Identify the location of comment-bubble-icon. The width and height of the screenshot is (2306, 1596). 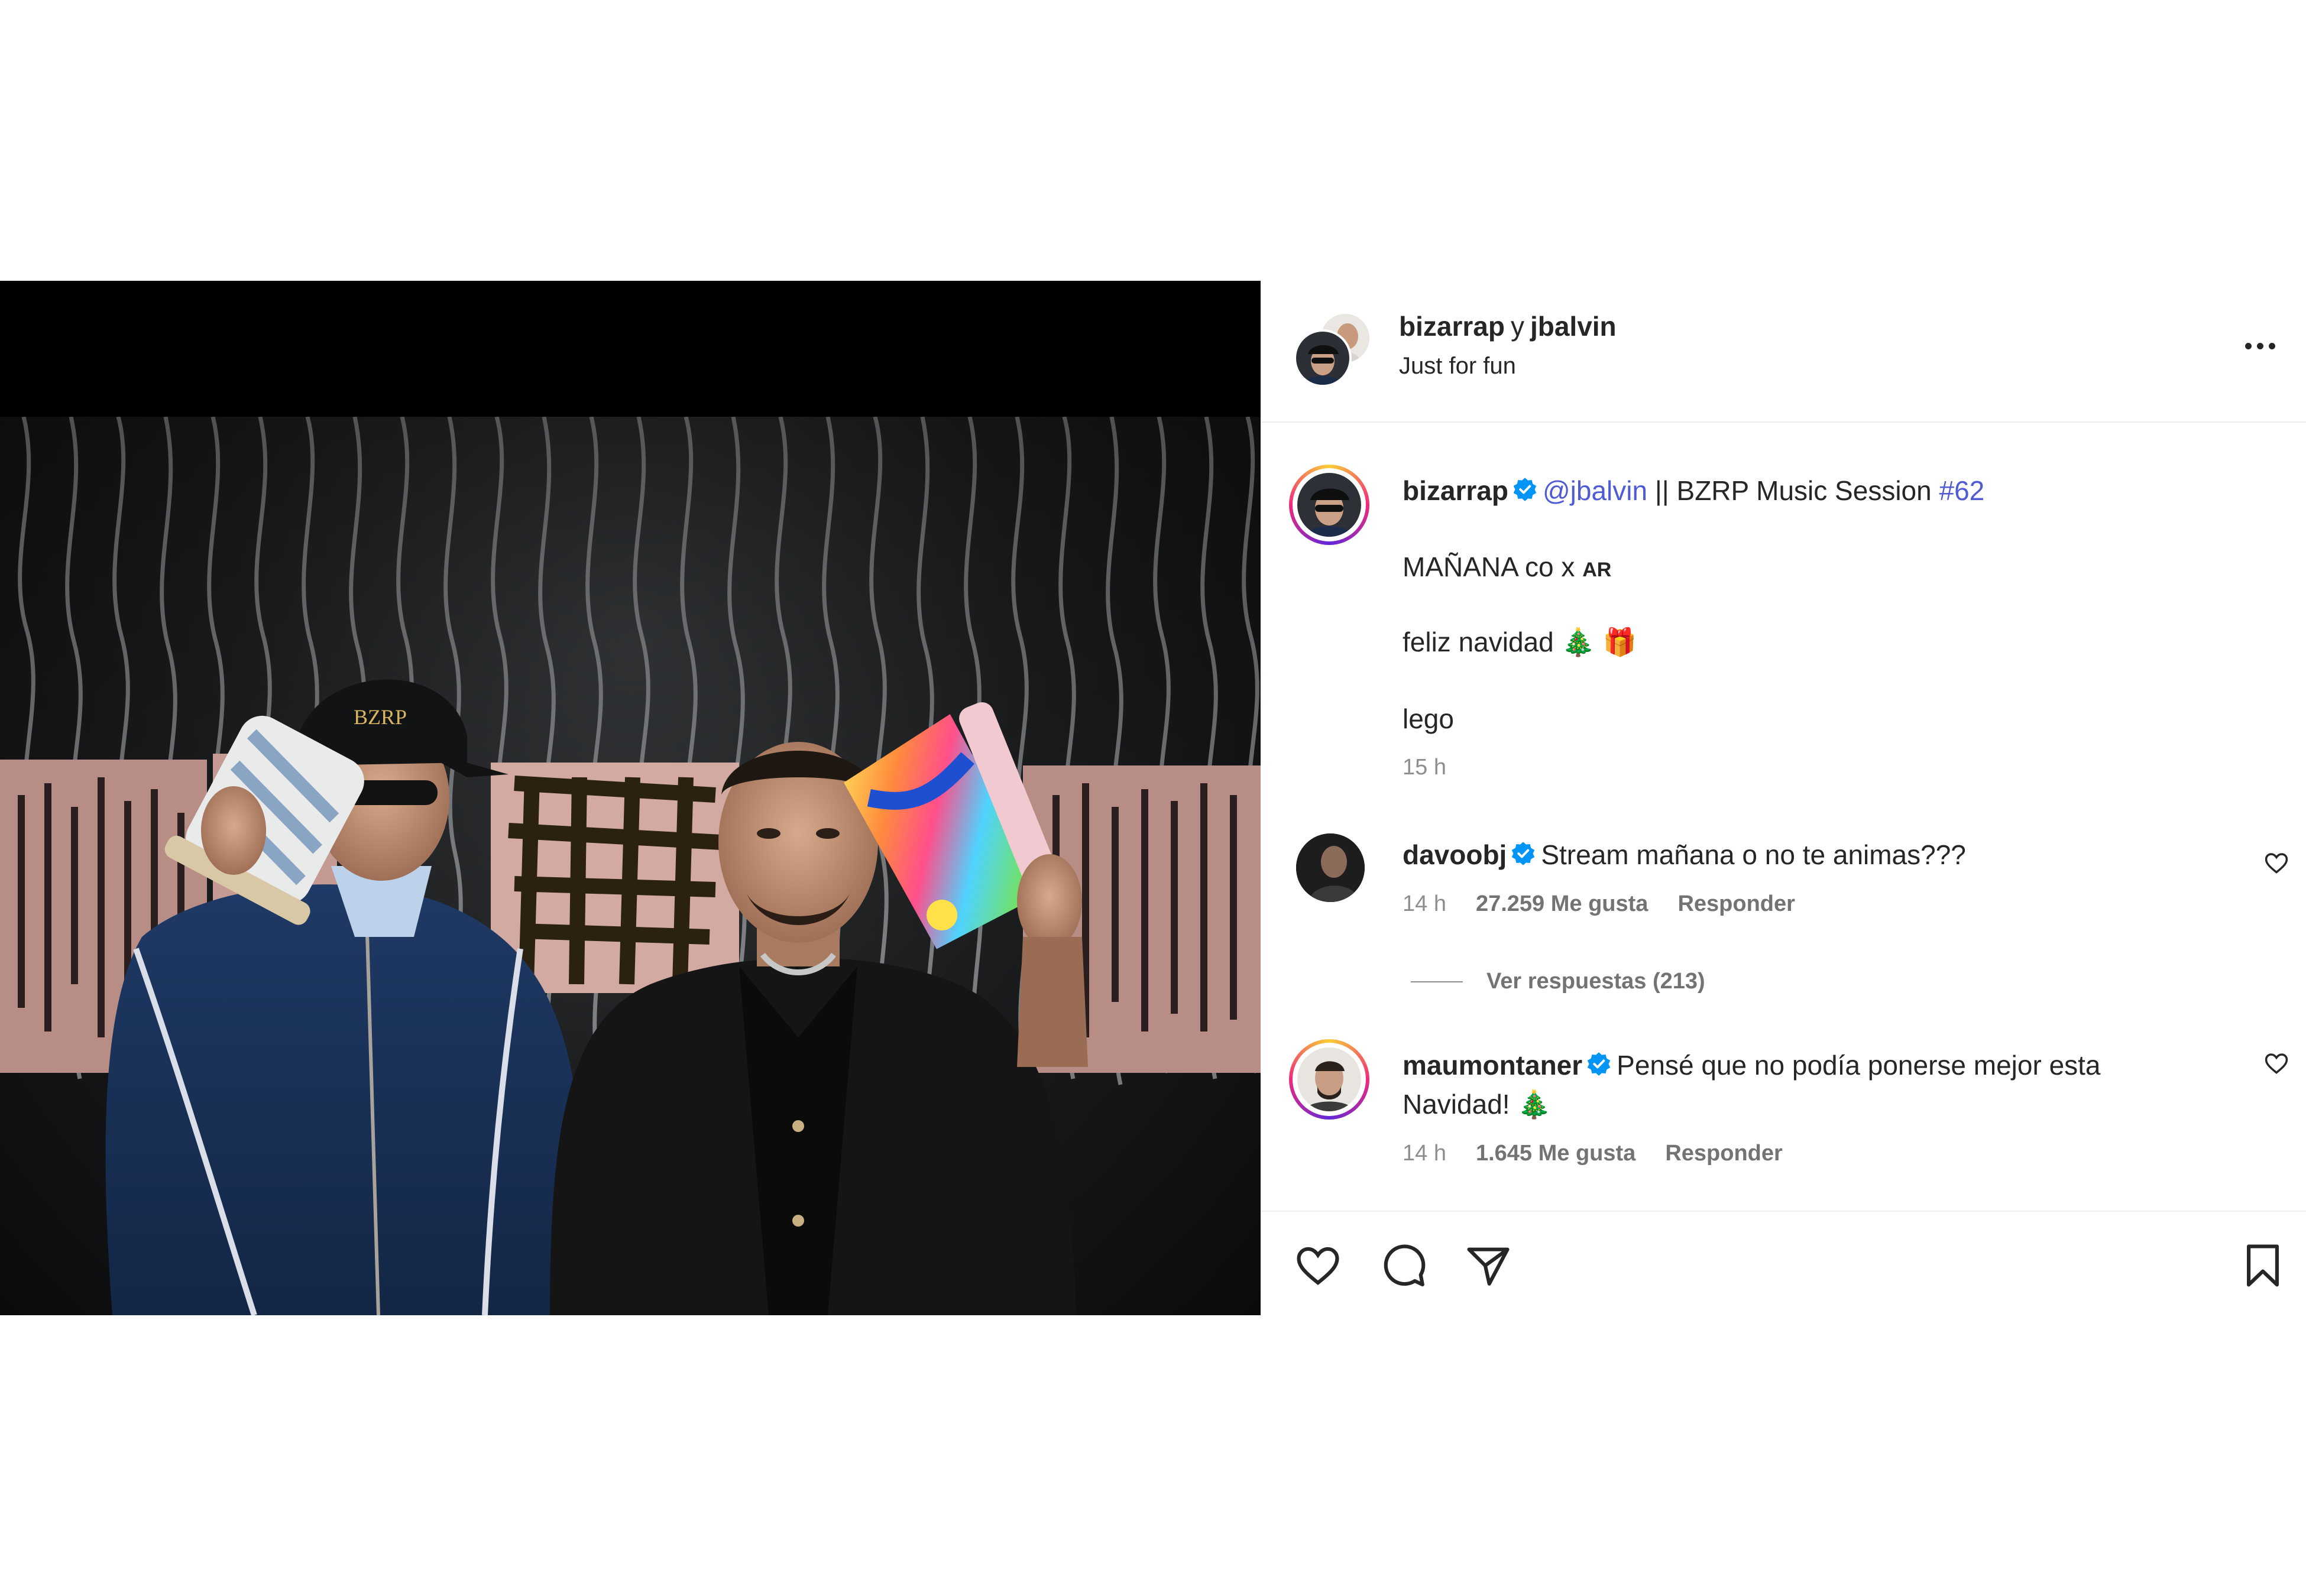
(1405, 1265).